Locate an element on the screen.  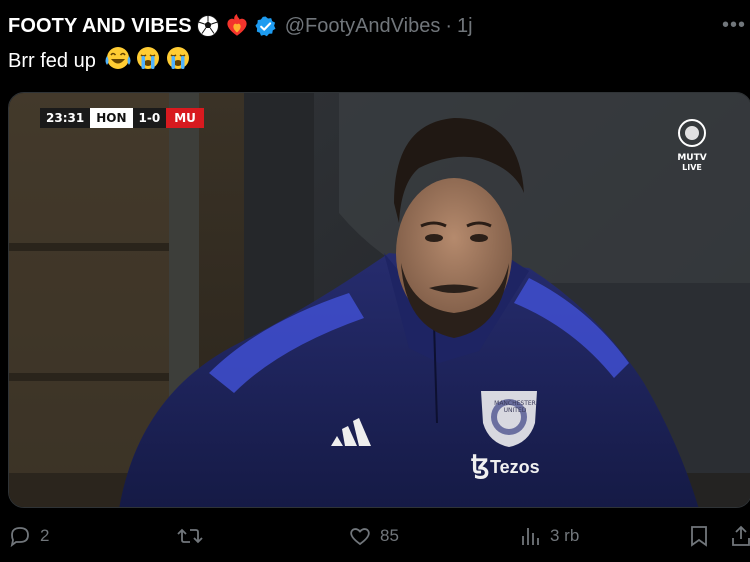
tweet-body: Brr fed up is located at coordinates (100, 61).